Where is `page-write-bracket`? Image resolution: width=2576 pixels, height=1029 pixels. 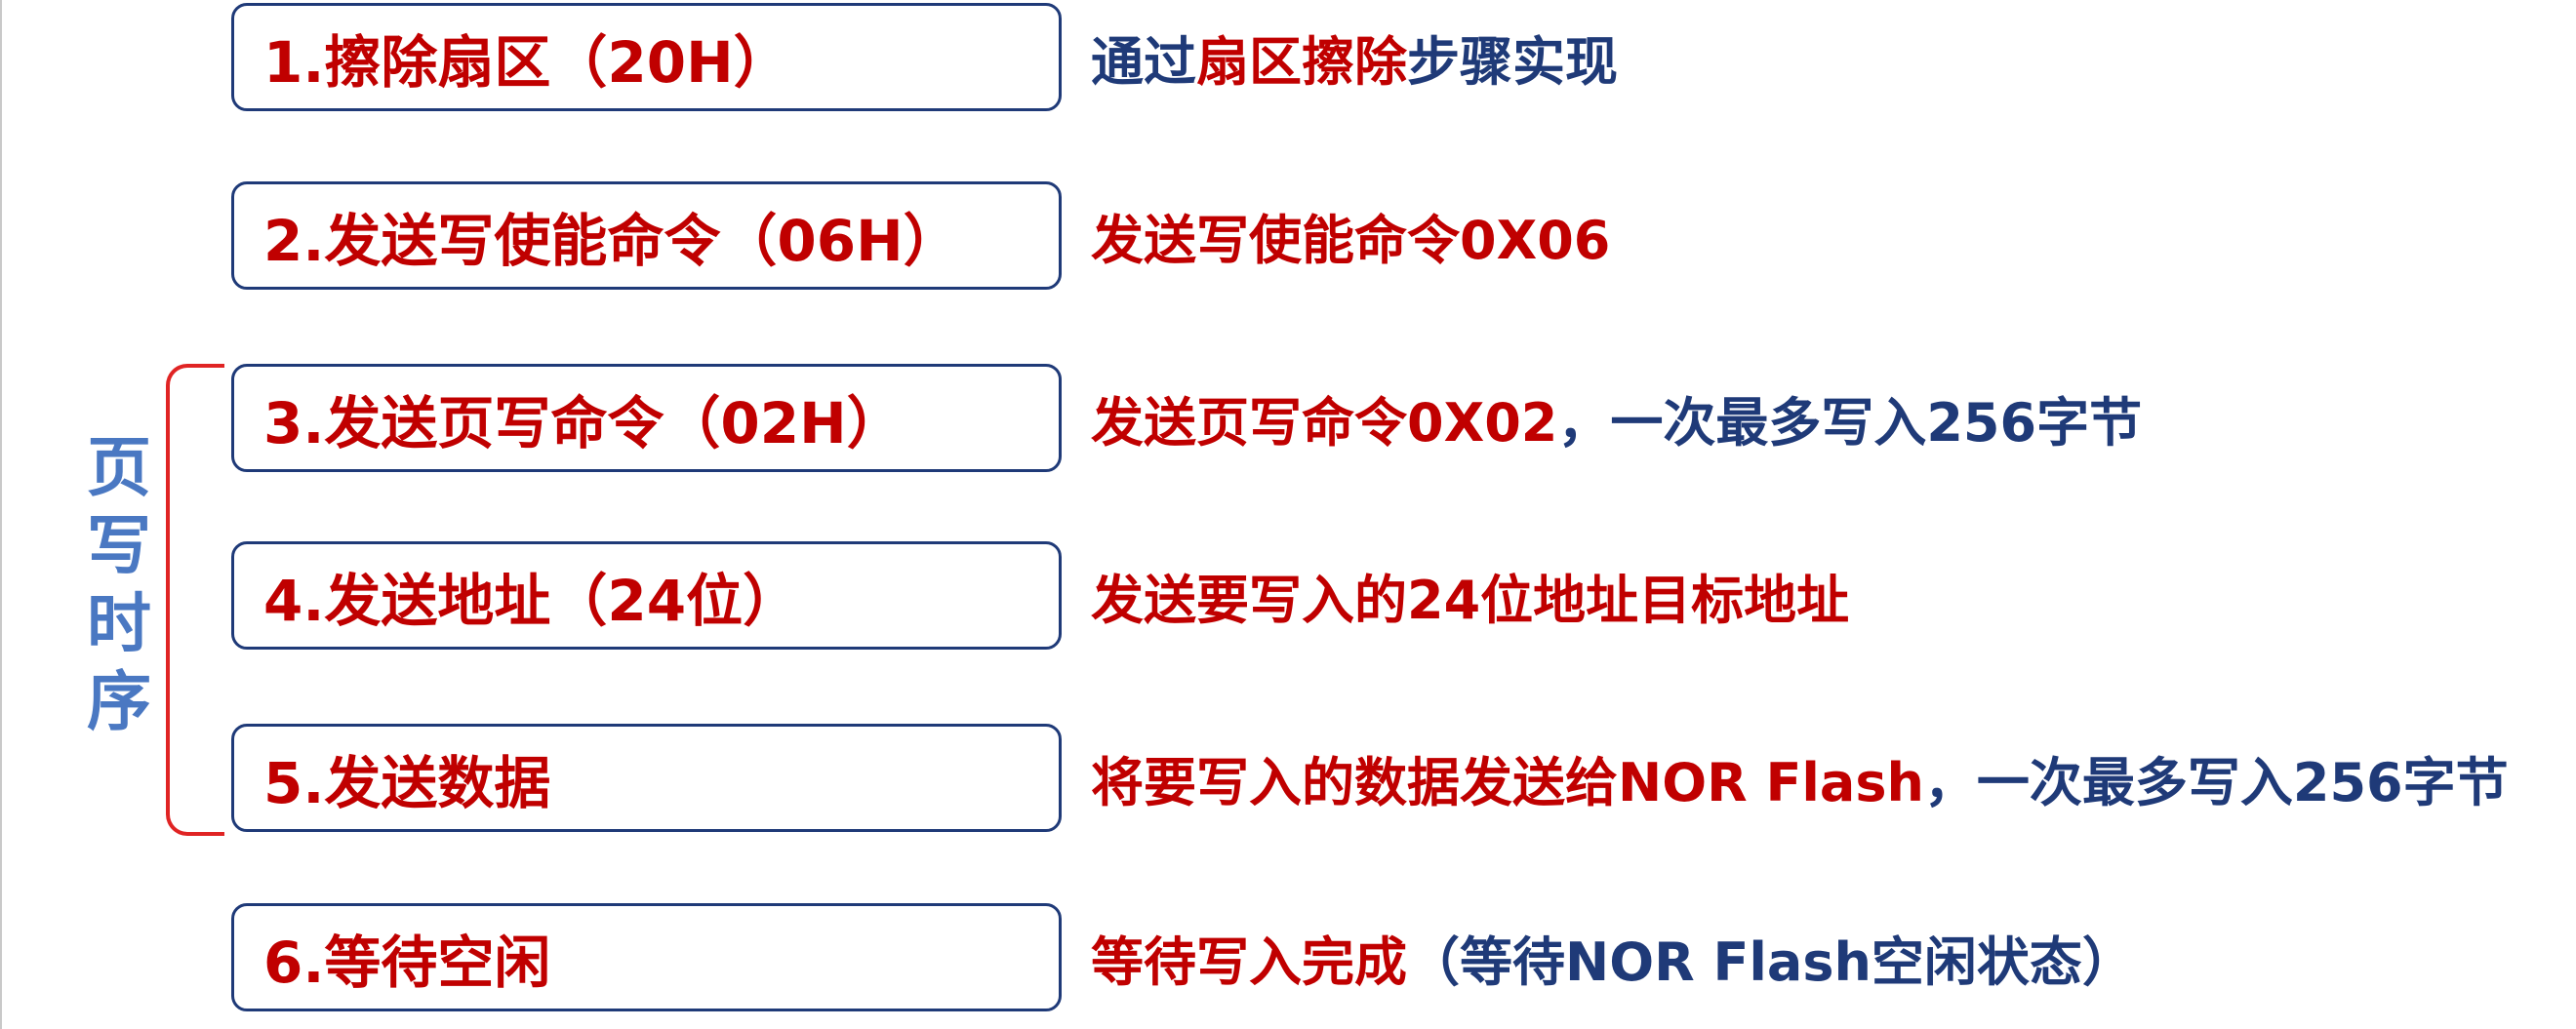 page-write-bracket is located at coordinates (195, 600).